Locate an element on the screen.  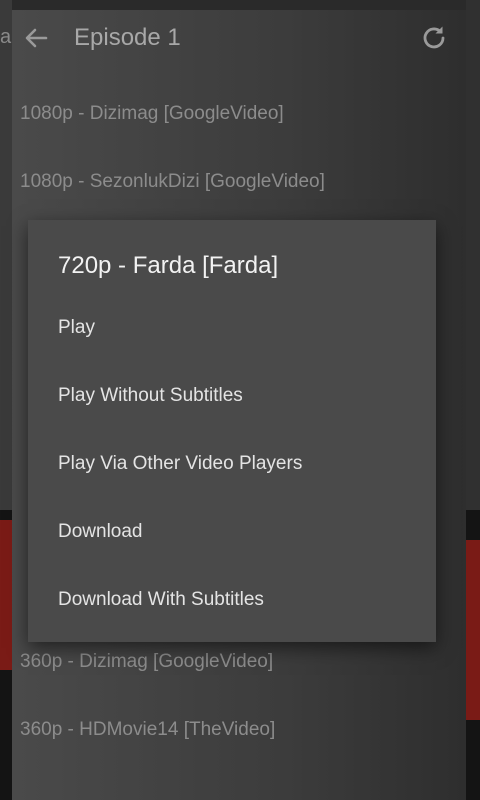
arrow-left-icon is located at coordinates (36, 38).